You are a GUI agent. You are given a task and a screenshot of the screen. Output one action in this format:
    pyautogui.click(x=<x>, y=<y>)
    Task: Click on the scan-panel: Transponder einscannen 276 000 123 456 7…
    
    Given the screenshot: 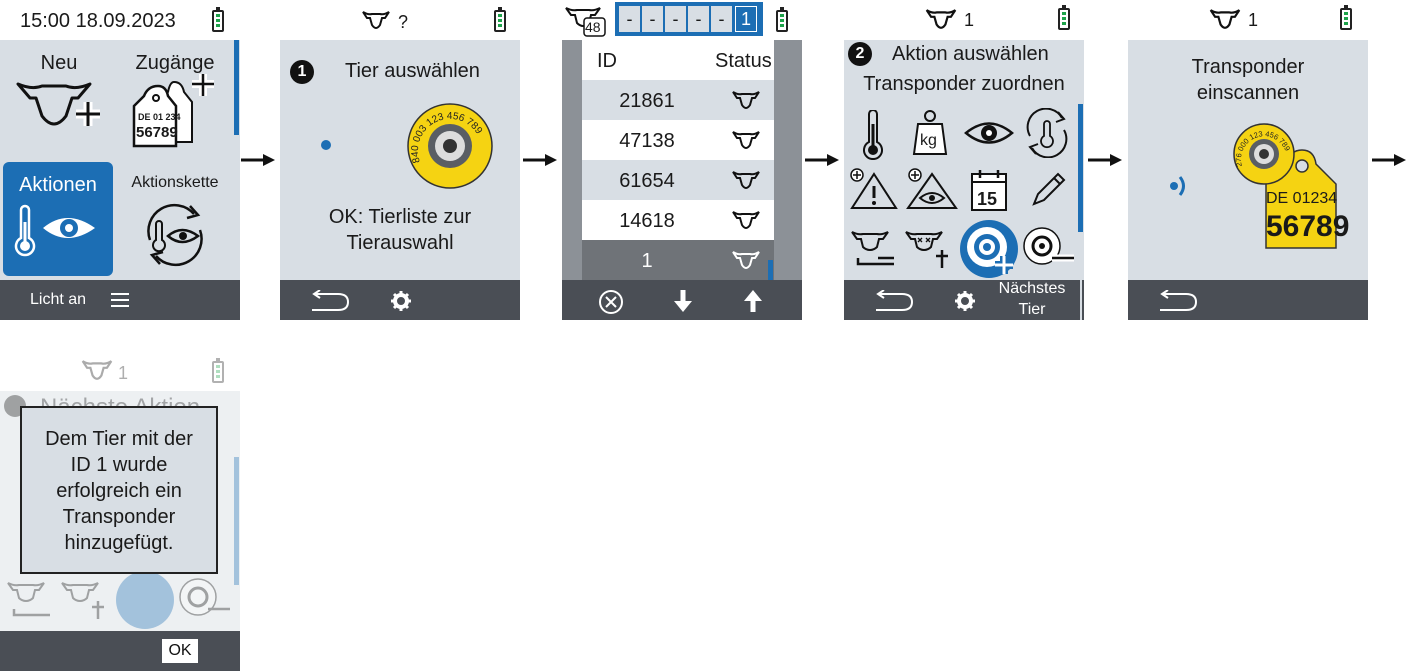 What is the action you would take?
    pyautogui.click(x=1248, y=160)
    